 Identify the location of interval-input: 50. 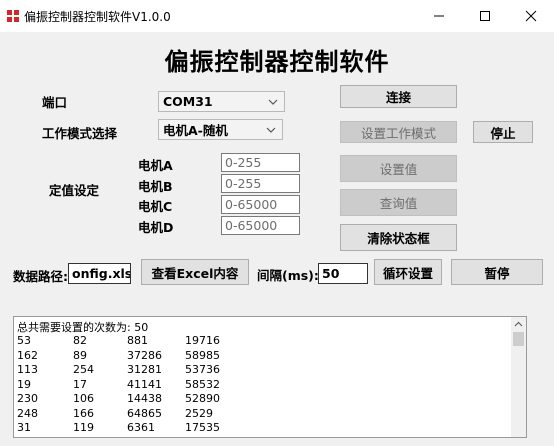
(343, 273).